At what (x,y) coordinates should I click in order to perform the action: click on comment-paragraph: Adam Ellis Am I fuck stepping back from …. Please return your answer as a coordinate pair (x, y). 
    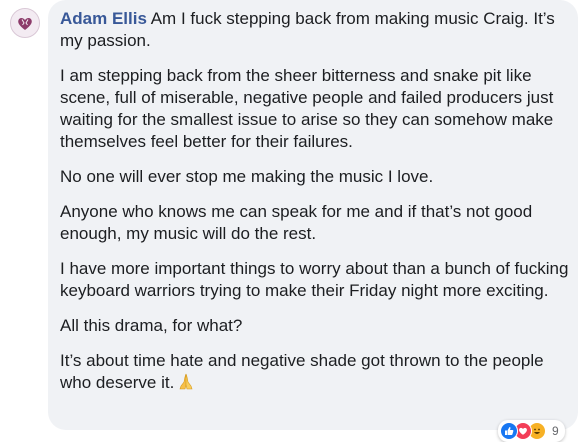
    Looking at the image, I should click on (316, 30).